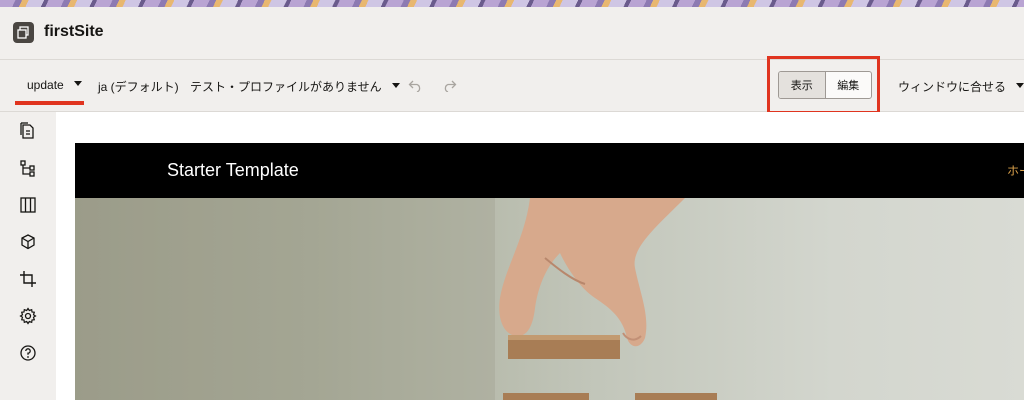  I want to click on title-bar: firstSite, so click(512, 33).